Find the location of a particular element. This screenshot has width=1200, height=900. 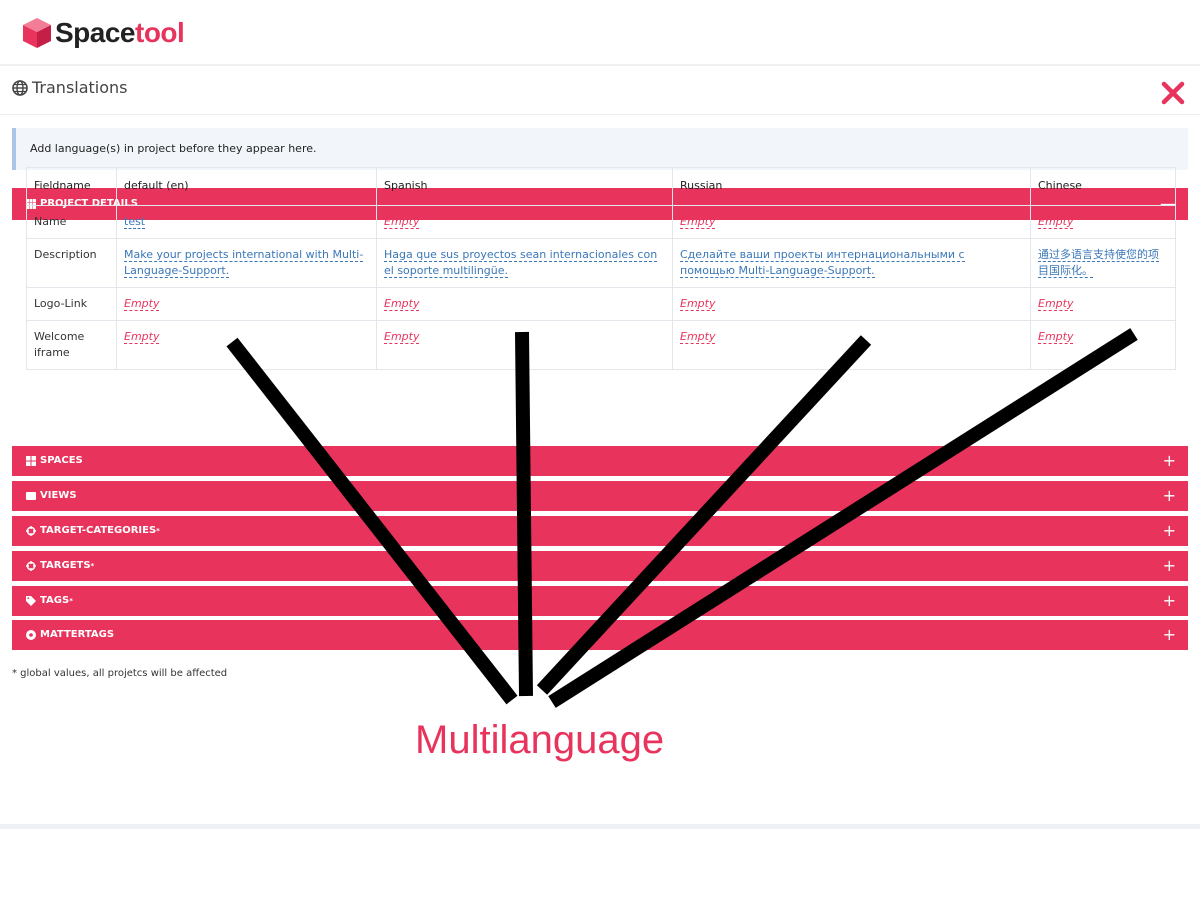

section-label-text: VIEWS is located at coordinates (58, 495).